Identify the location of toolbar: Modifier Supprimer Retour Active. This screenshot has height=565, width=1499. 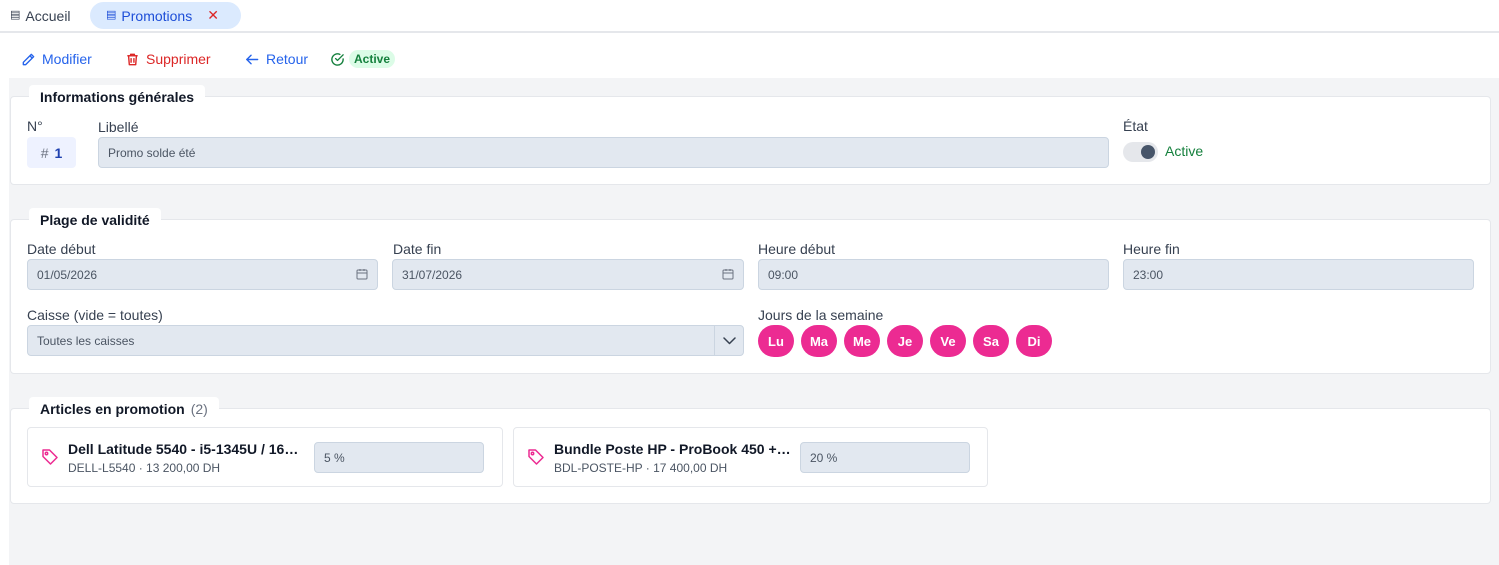
(749, 59).